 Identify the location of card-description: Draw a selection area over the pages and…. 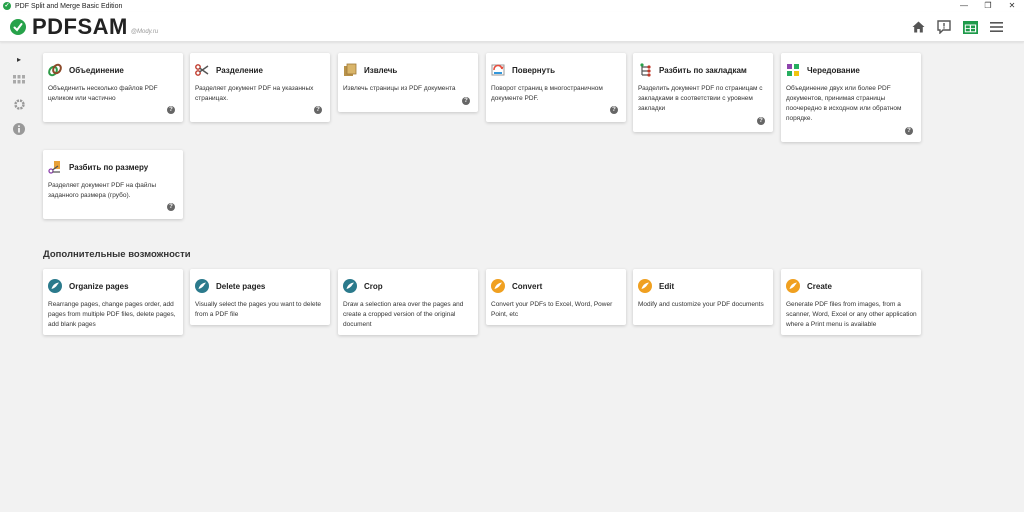
(403, 314).